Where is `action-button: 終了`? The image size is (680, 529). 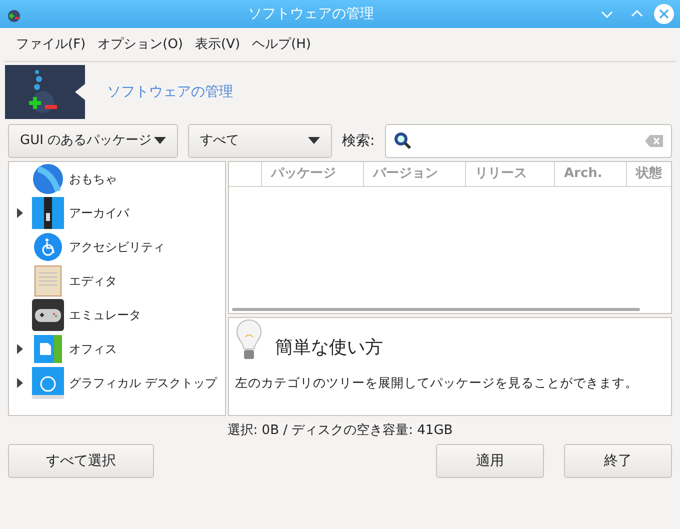
action-button: 終了 is located at coordinates (618, 461).